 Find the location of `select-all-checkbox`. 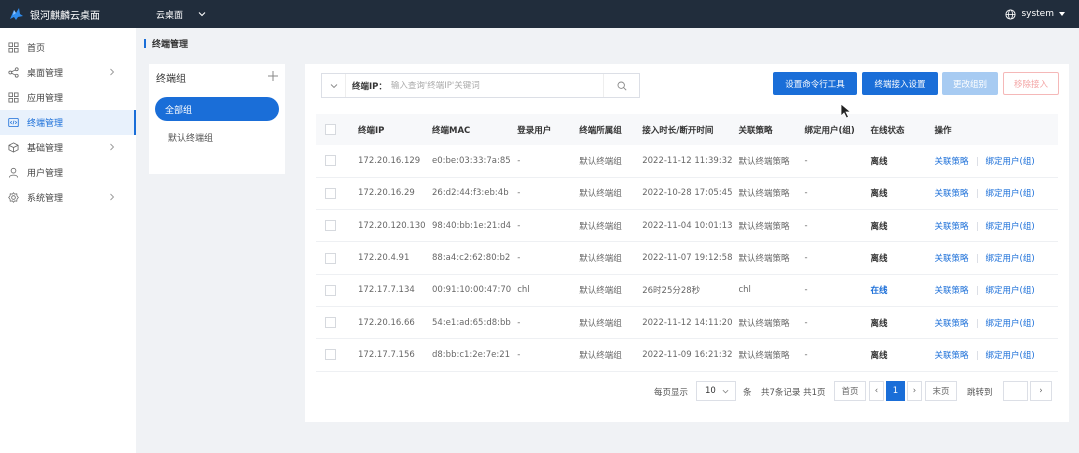

select-all-checkbox is located at coordinates (330, 129).